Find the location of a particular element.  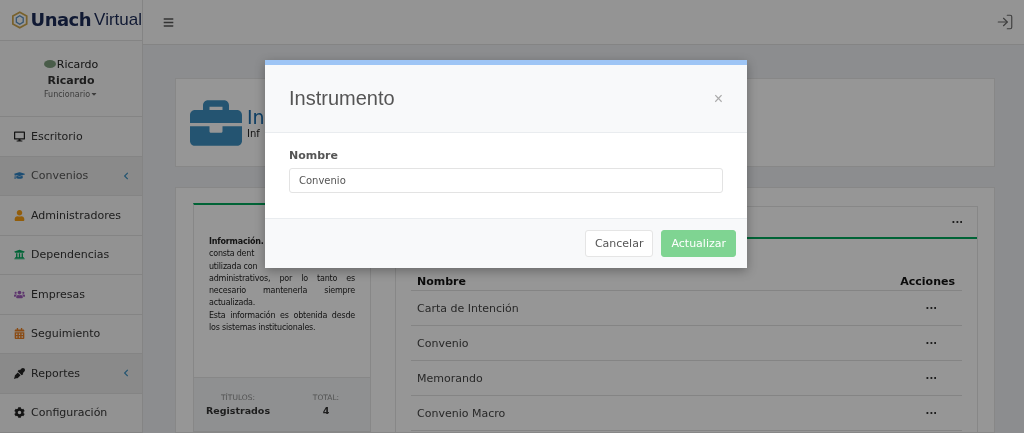

info-text: consta dent is located at coordinates (232, 254).